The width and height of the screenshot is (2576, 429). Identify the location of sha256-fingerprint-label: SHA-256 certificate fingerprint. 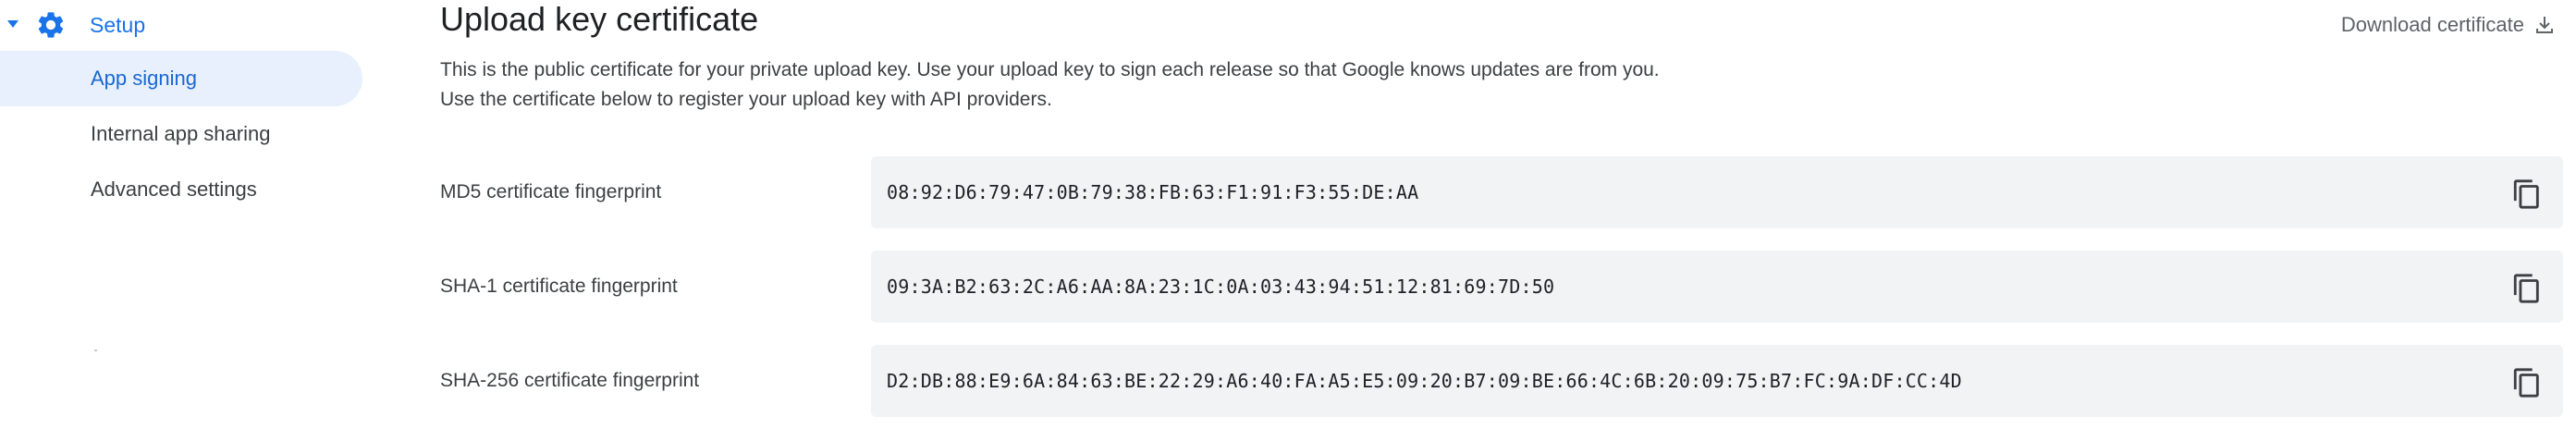
(570, 380).